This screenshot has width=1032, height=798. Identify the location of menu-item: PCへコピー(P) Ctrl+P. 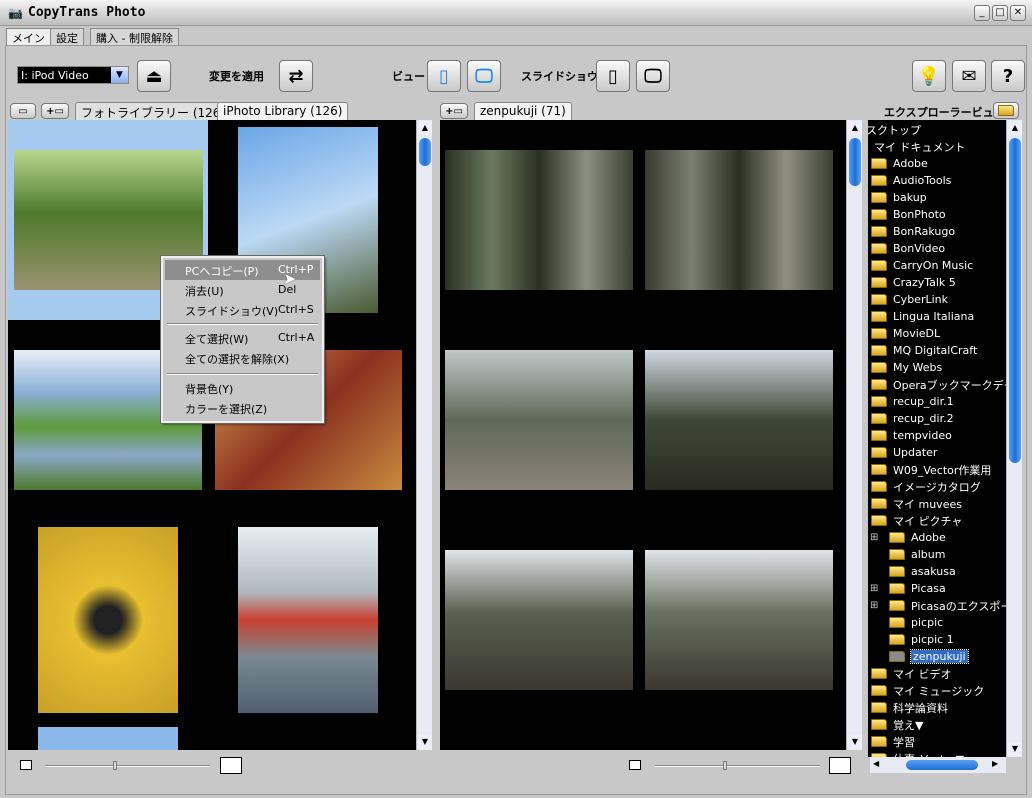
(242, 270).